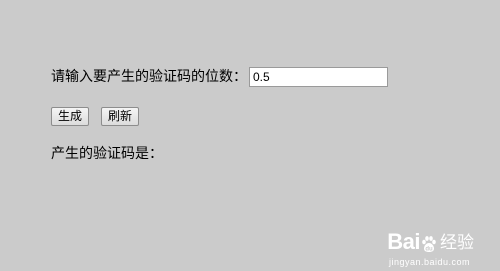 The height and width of the screenshot is (271, 500). I want to click on result-row: 产生的验证码是：, so click(107, 154).